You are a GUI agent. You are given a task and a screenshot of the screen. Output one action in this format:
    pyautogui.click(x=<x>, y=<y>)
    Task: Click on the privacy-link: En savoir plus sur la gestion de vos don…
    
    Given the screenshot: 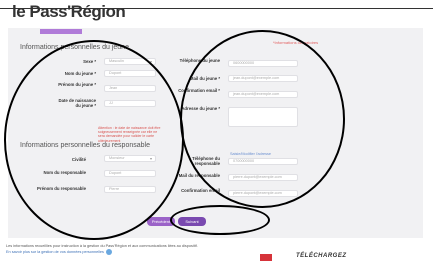 What is the action you would take?
    pyautogui.click(x=55, y=252)
    